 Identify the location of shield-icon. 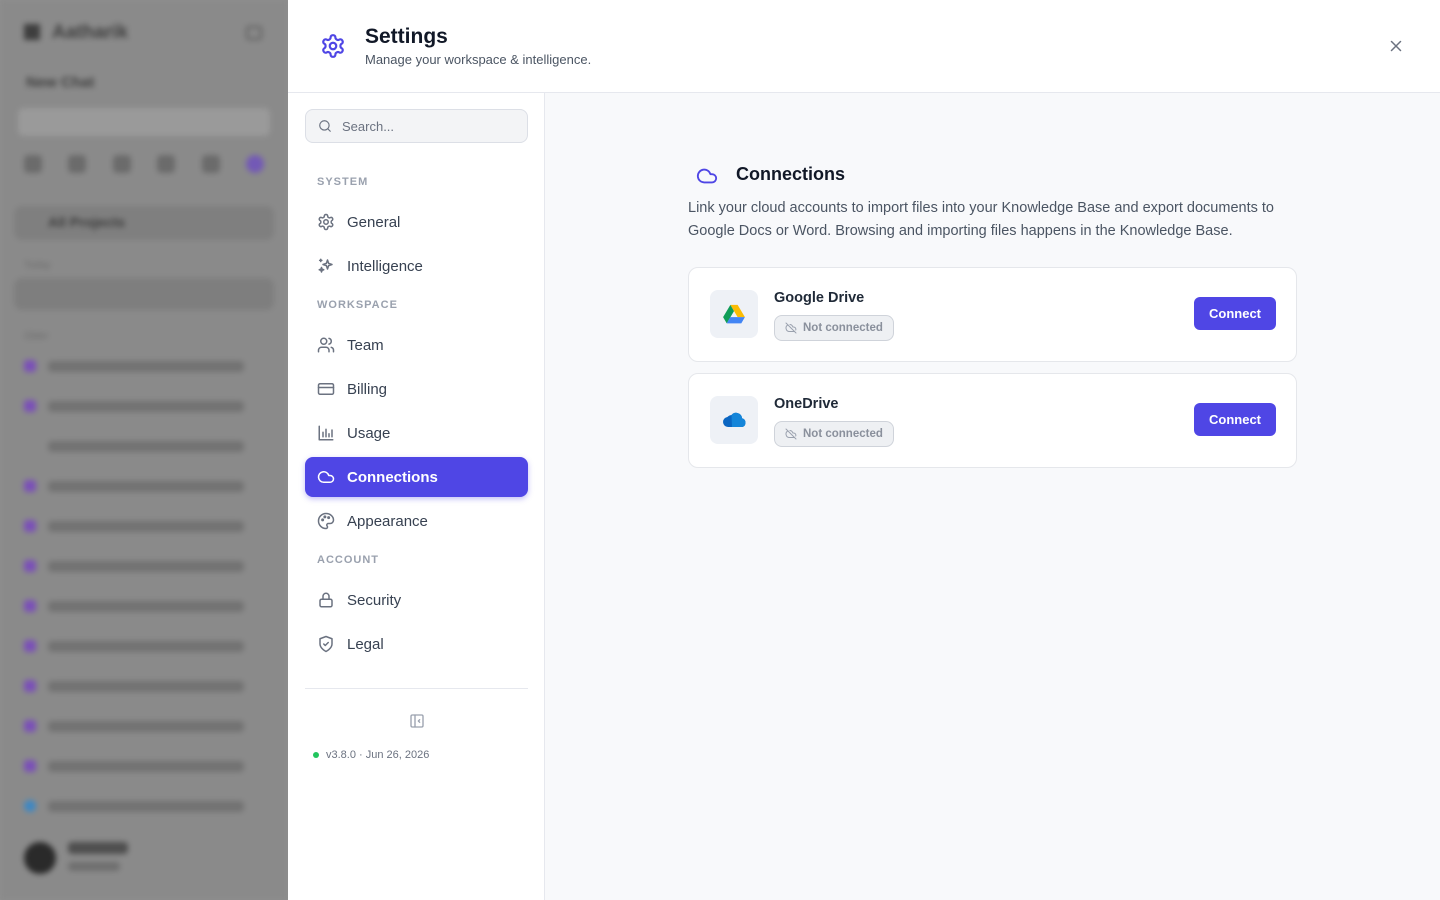
(326, 644).